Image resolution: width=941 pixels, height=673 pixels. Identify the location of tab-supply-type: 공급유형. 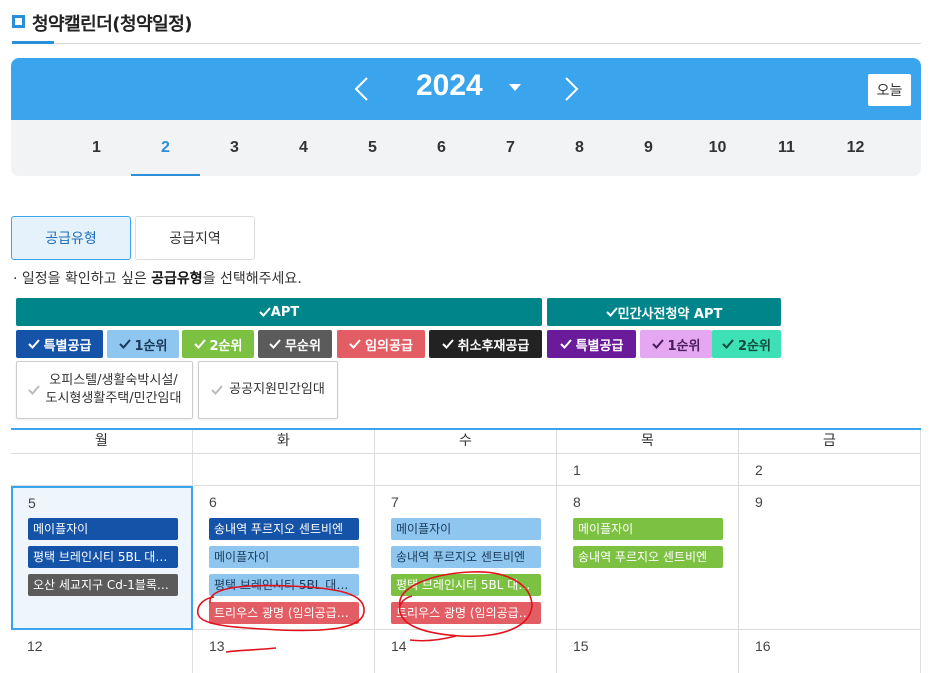
(71, 238).